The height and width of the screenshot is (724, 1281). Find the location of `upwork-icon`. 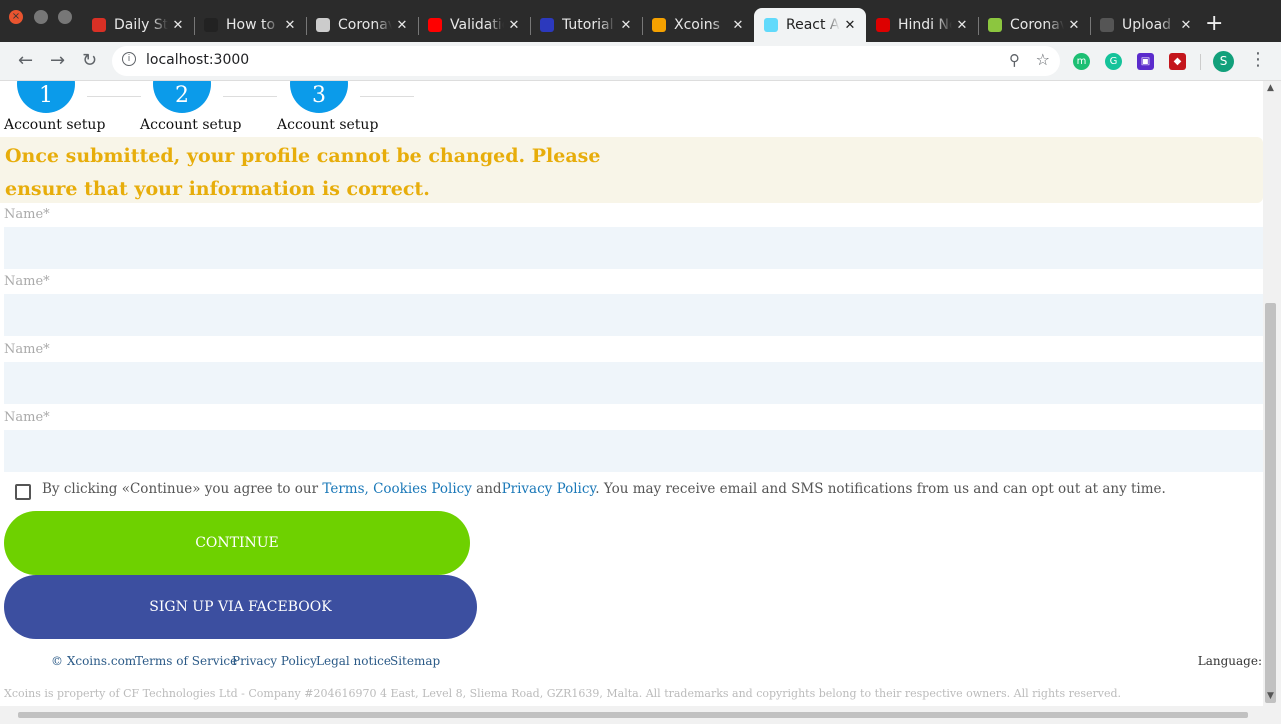

upwork-icon is located at coordinates (995, 25).